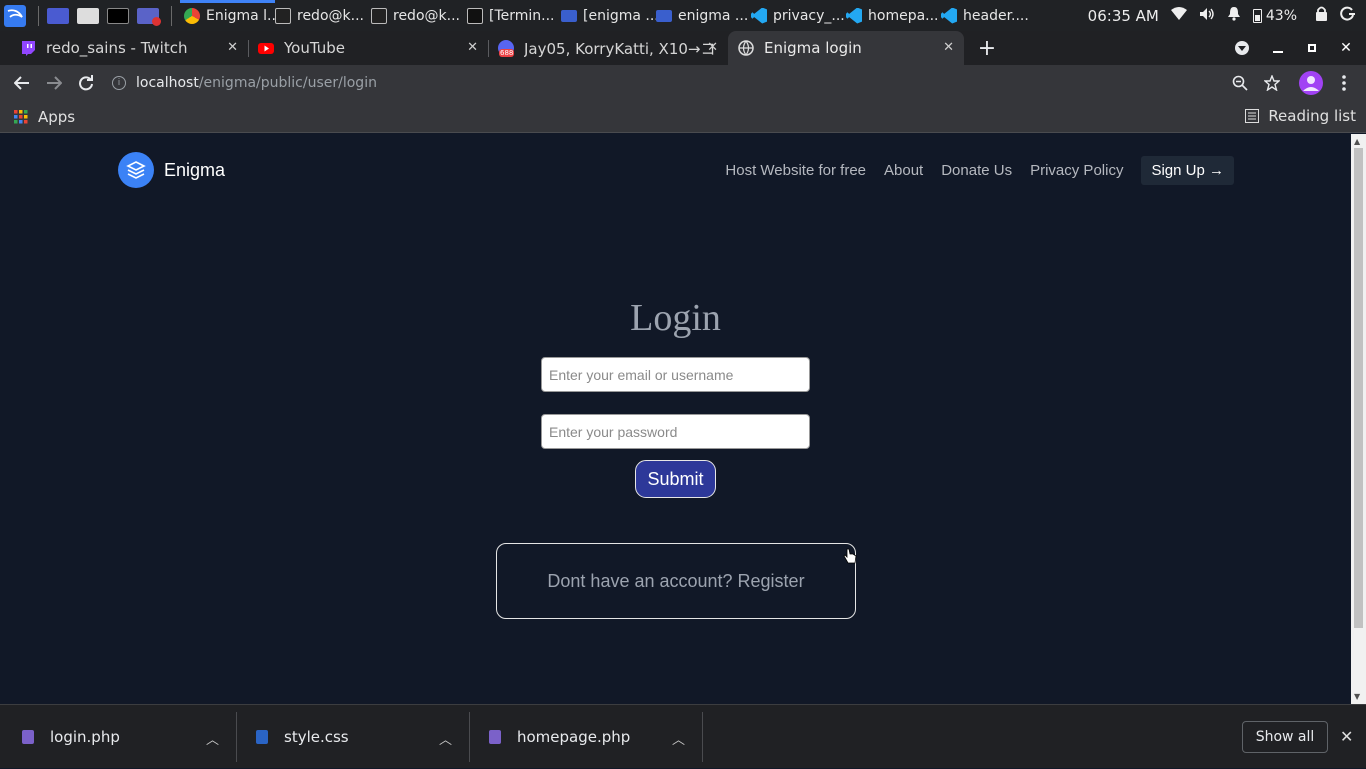 Image resolution: width=1366 pixels, height=769 pixels. I want to click on logout-icon, so click(1348, 16).